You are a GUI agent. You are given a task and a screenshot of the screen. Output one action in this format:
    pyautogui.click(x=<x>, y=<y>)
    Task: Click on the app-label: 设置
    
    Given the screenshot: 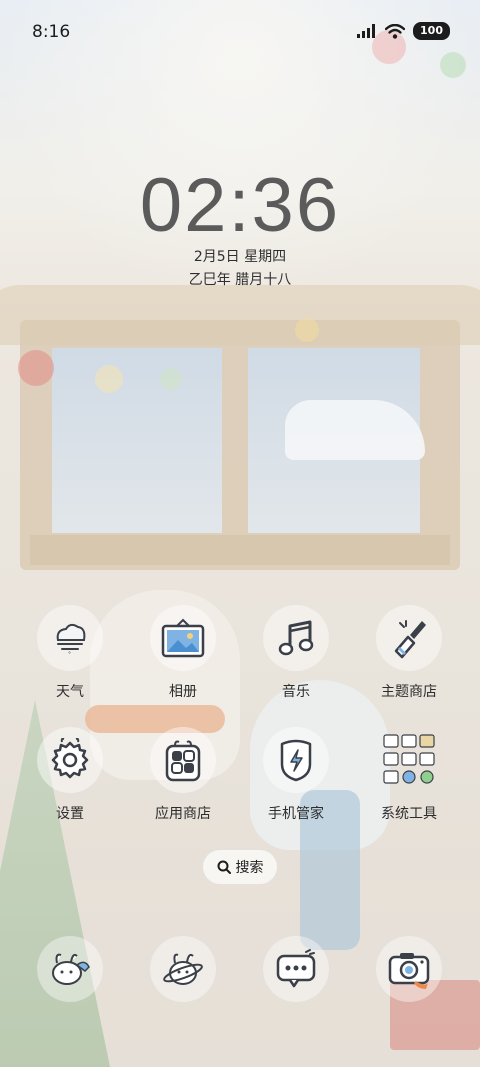 What is the action you would take?
    pyautogui.click(x=70, y=814)
    